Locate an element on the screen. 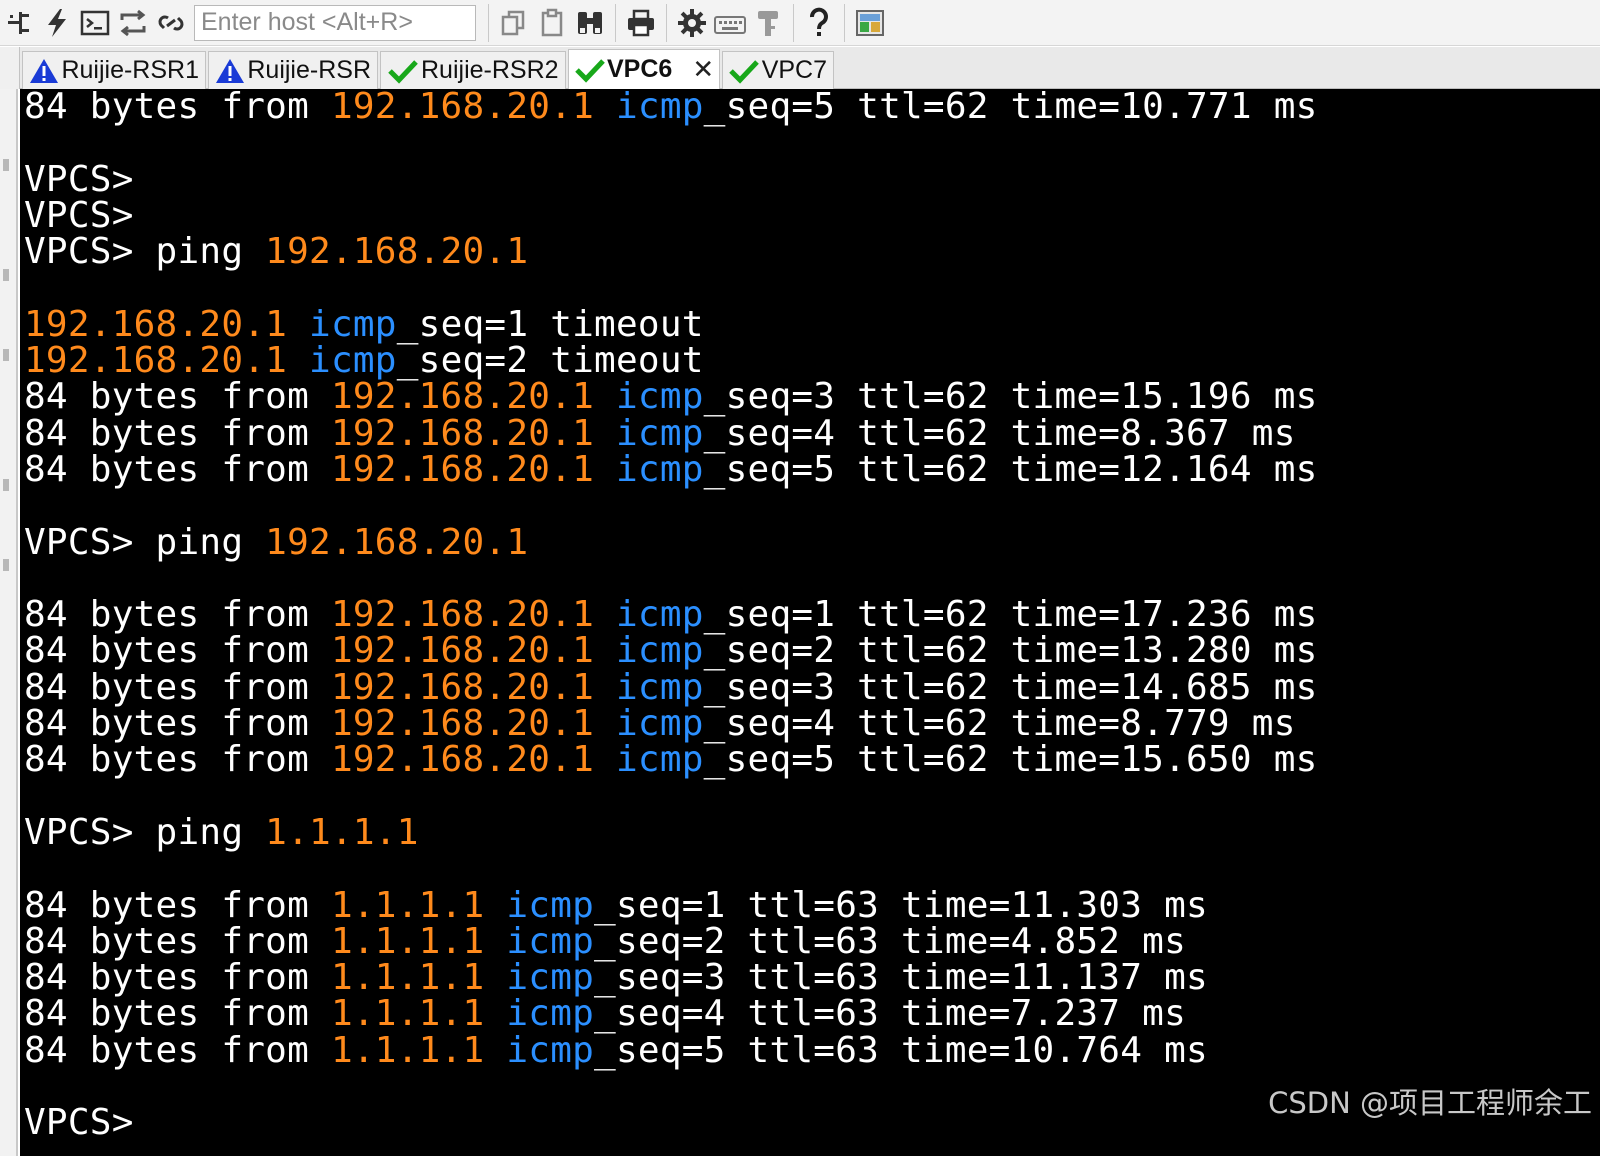 The width and height of the screenshot is (1600, 1156). quick-connect-icon is located at coordinates (57, 23).